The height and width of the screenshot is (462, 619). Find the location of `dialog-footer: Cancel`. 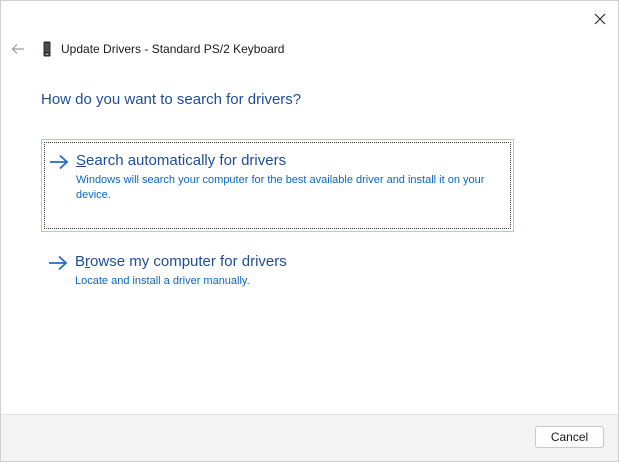

dialog-footer: Cancel is located at coordinates (309, 437).